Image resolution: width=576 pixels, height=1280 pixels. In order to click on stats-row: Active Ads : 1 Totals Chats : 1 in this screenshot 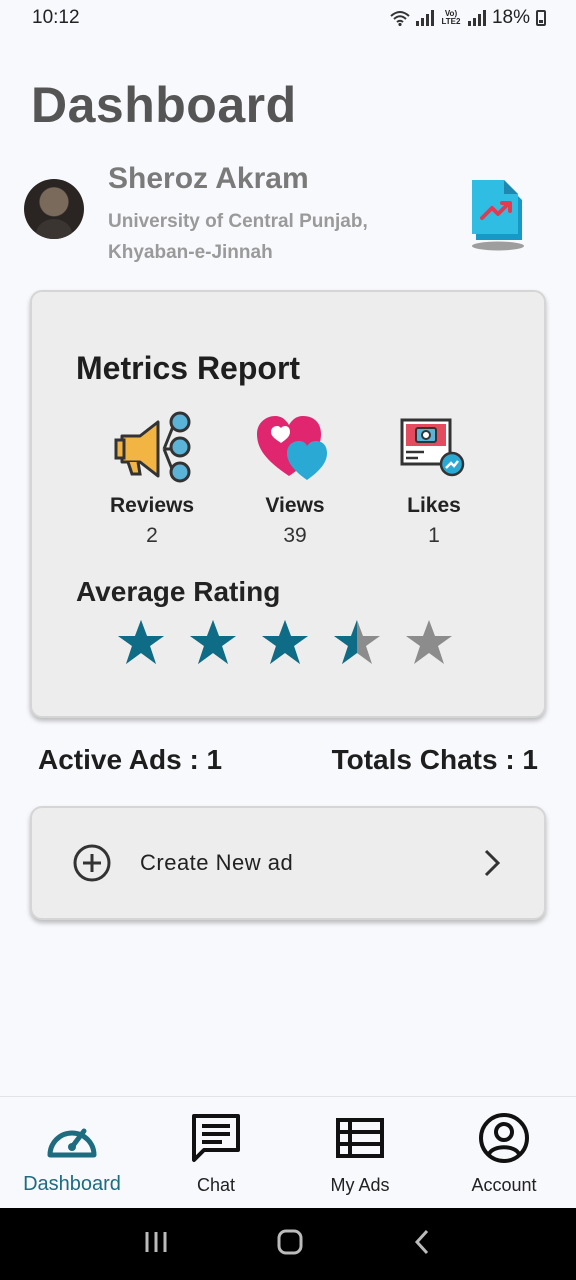, I will do `click(288, 760)`.